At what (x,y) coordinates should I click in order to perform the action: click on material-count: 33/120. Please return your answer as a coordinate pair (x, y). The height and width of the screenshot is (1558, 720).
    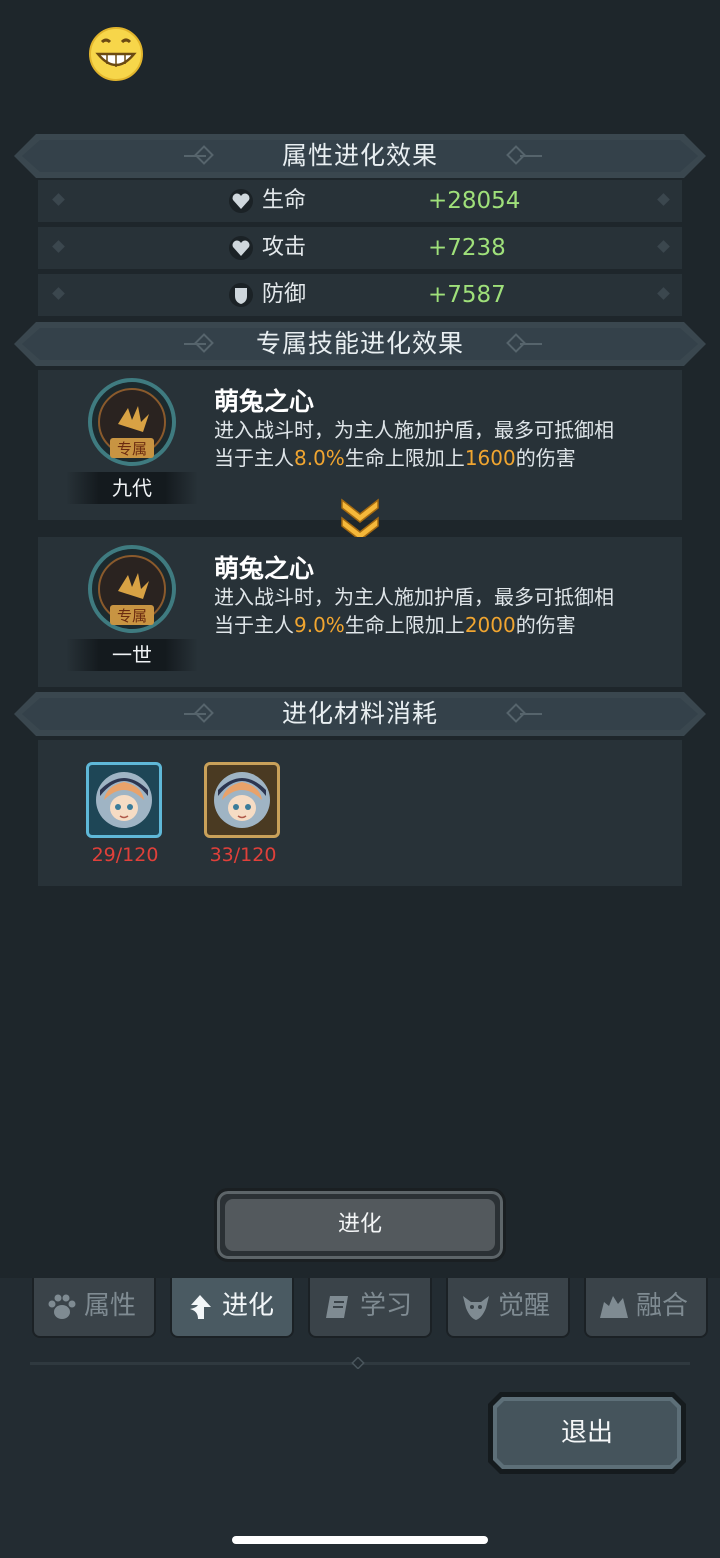
    Looking at the image, I should click on (243, 855).